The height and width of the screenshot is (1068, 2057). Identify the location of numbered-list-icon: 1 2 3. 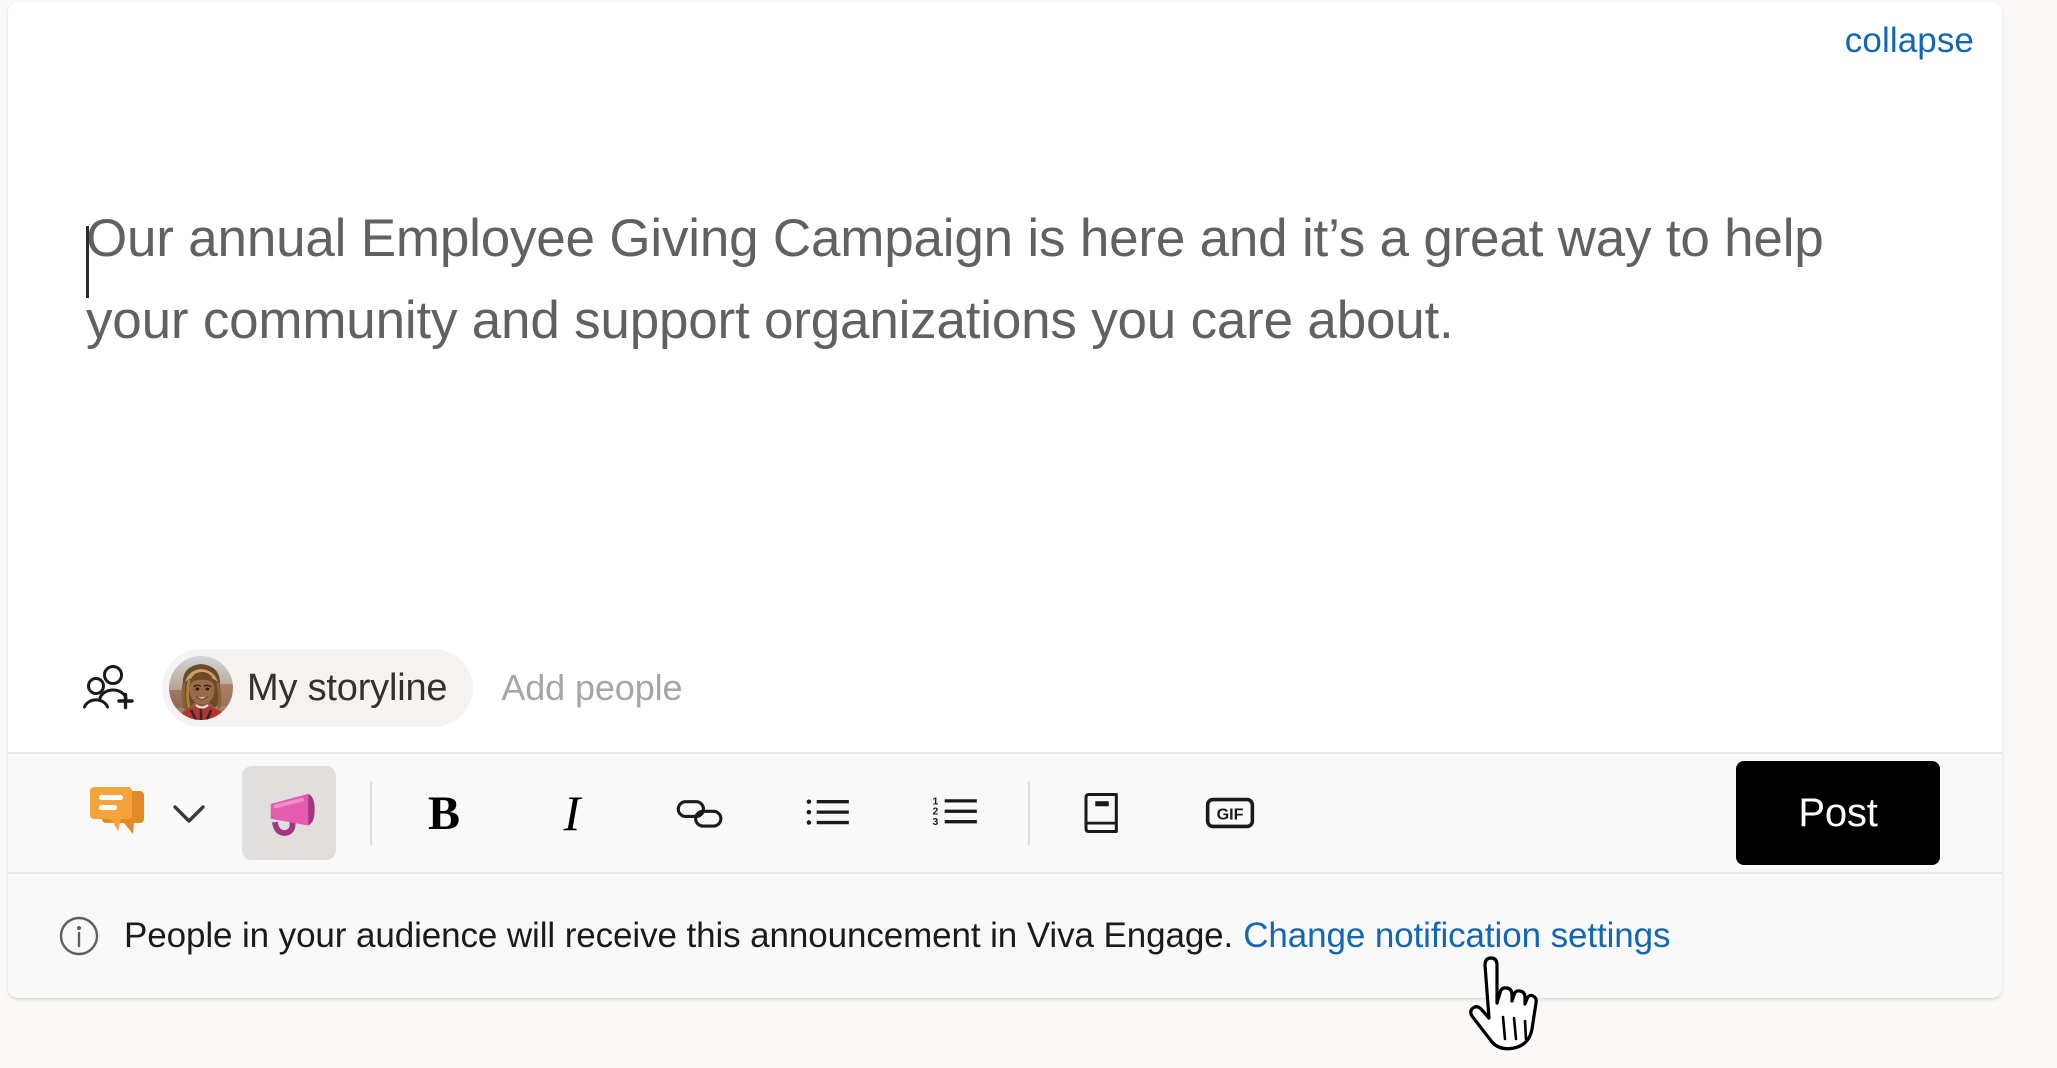
(956, 813).